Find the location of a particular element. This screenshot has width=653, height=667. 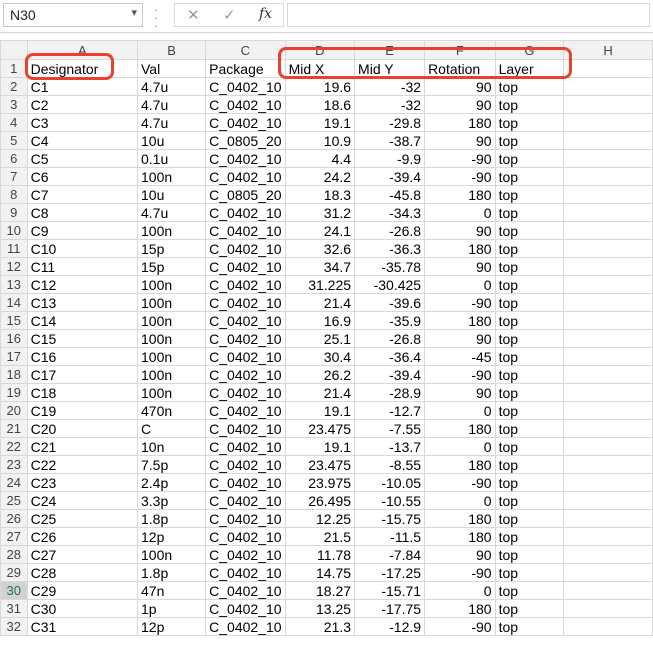

cell-e: -30.425 is located at coordinates (390, 284).